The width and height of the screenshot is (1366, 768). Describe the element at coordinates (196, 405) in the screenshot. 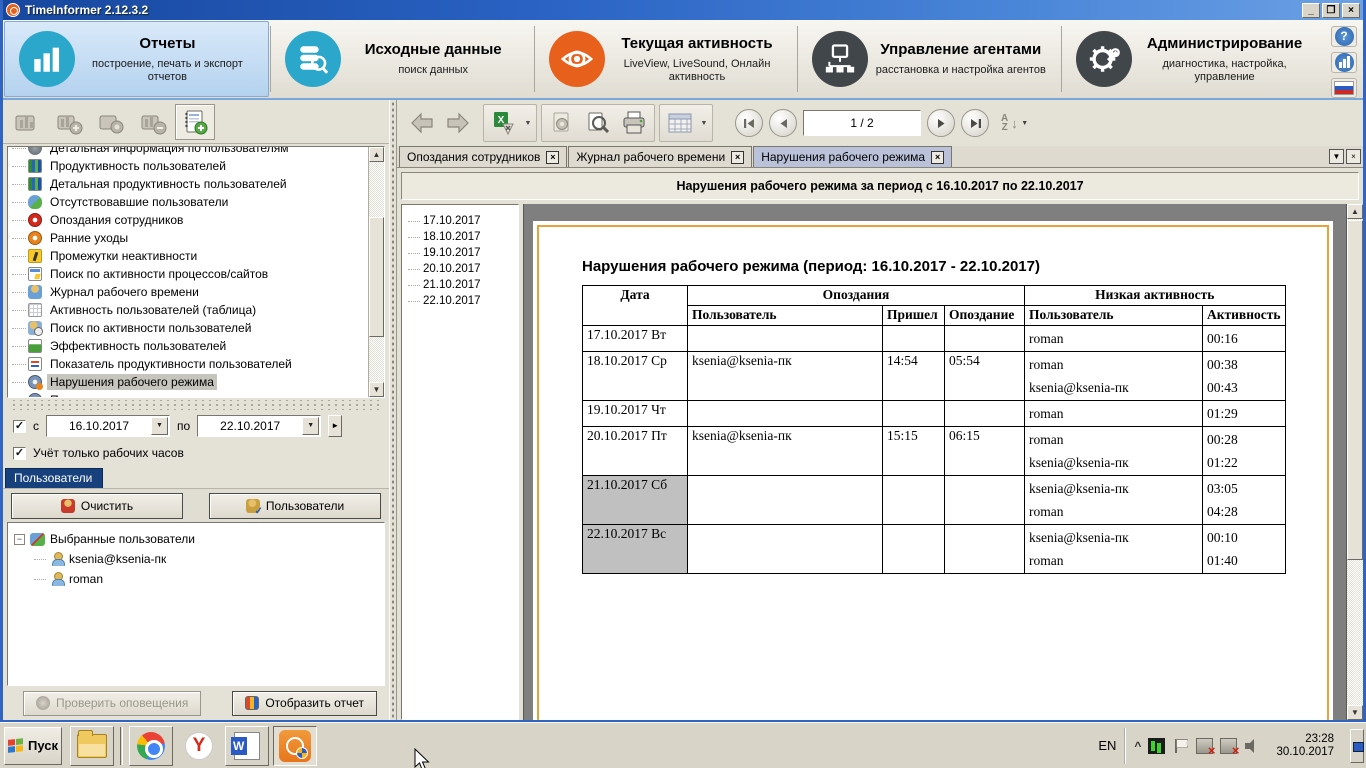

I see `horizontal-splitter` at that location.